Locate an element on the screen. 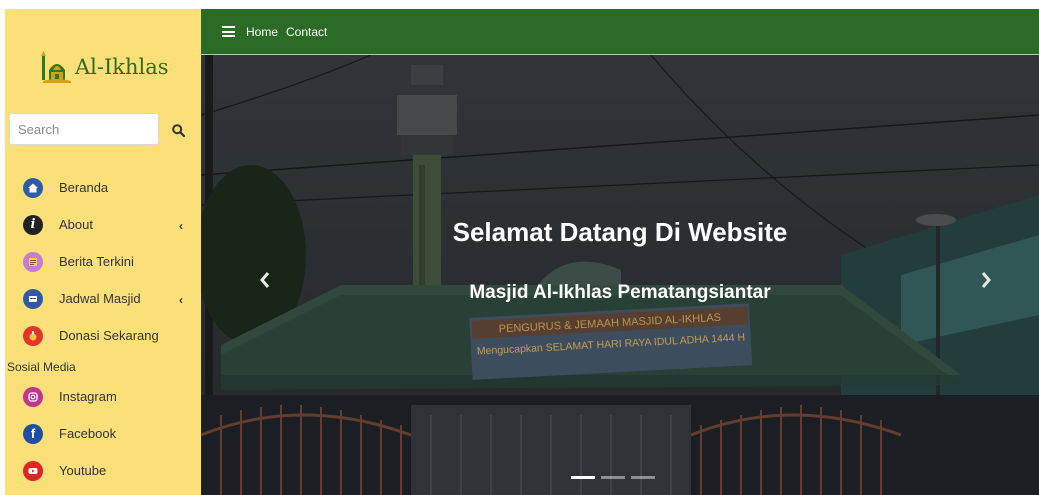 The image size is (1039, 495). instagram-icon is located at coordinates (33, 396).